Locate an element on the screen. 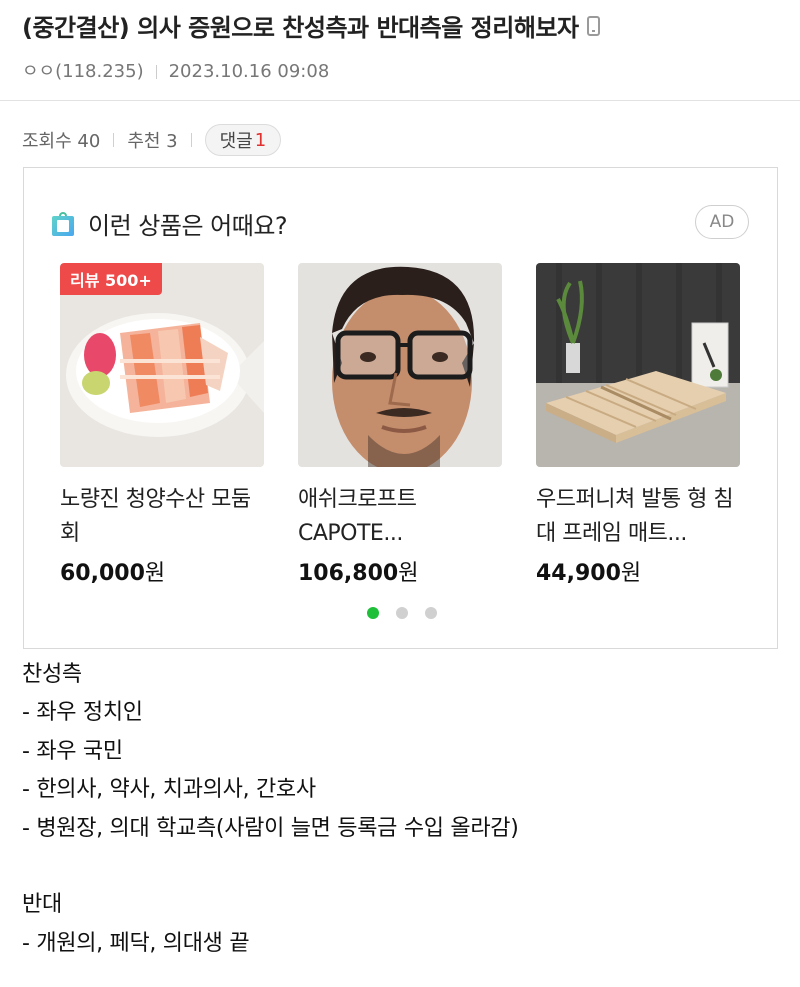  price-amount: 44,900 is located at coordinates (578, 573).